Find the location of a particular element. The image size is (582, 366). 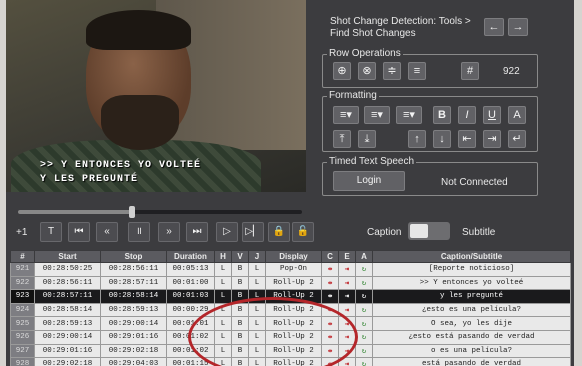

table-cell: 00:28:50:25 is located at coordinates (67, 269).